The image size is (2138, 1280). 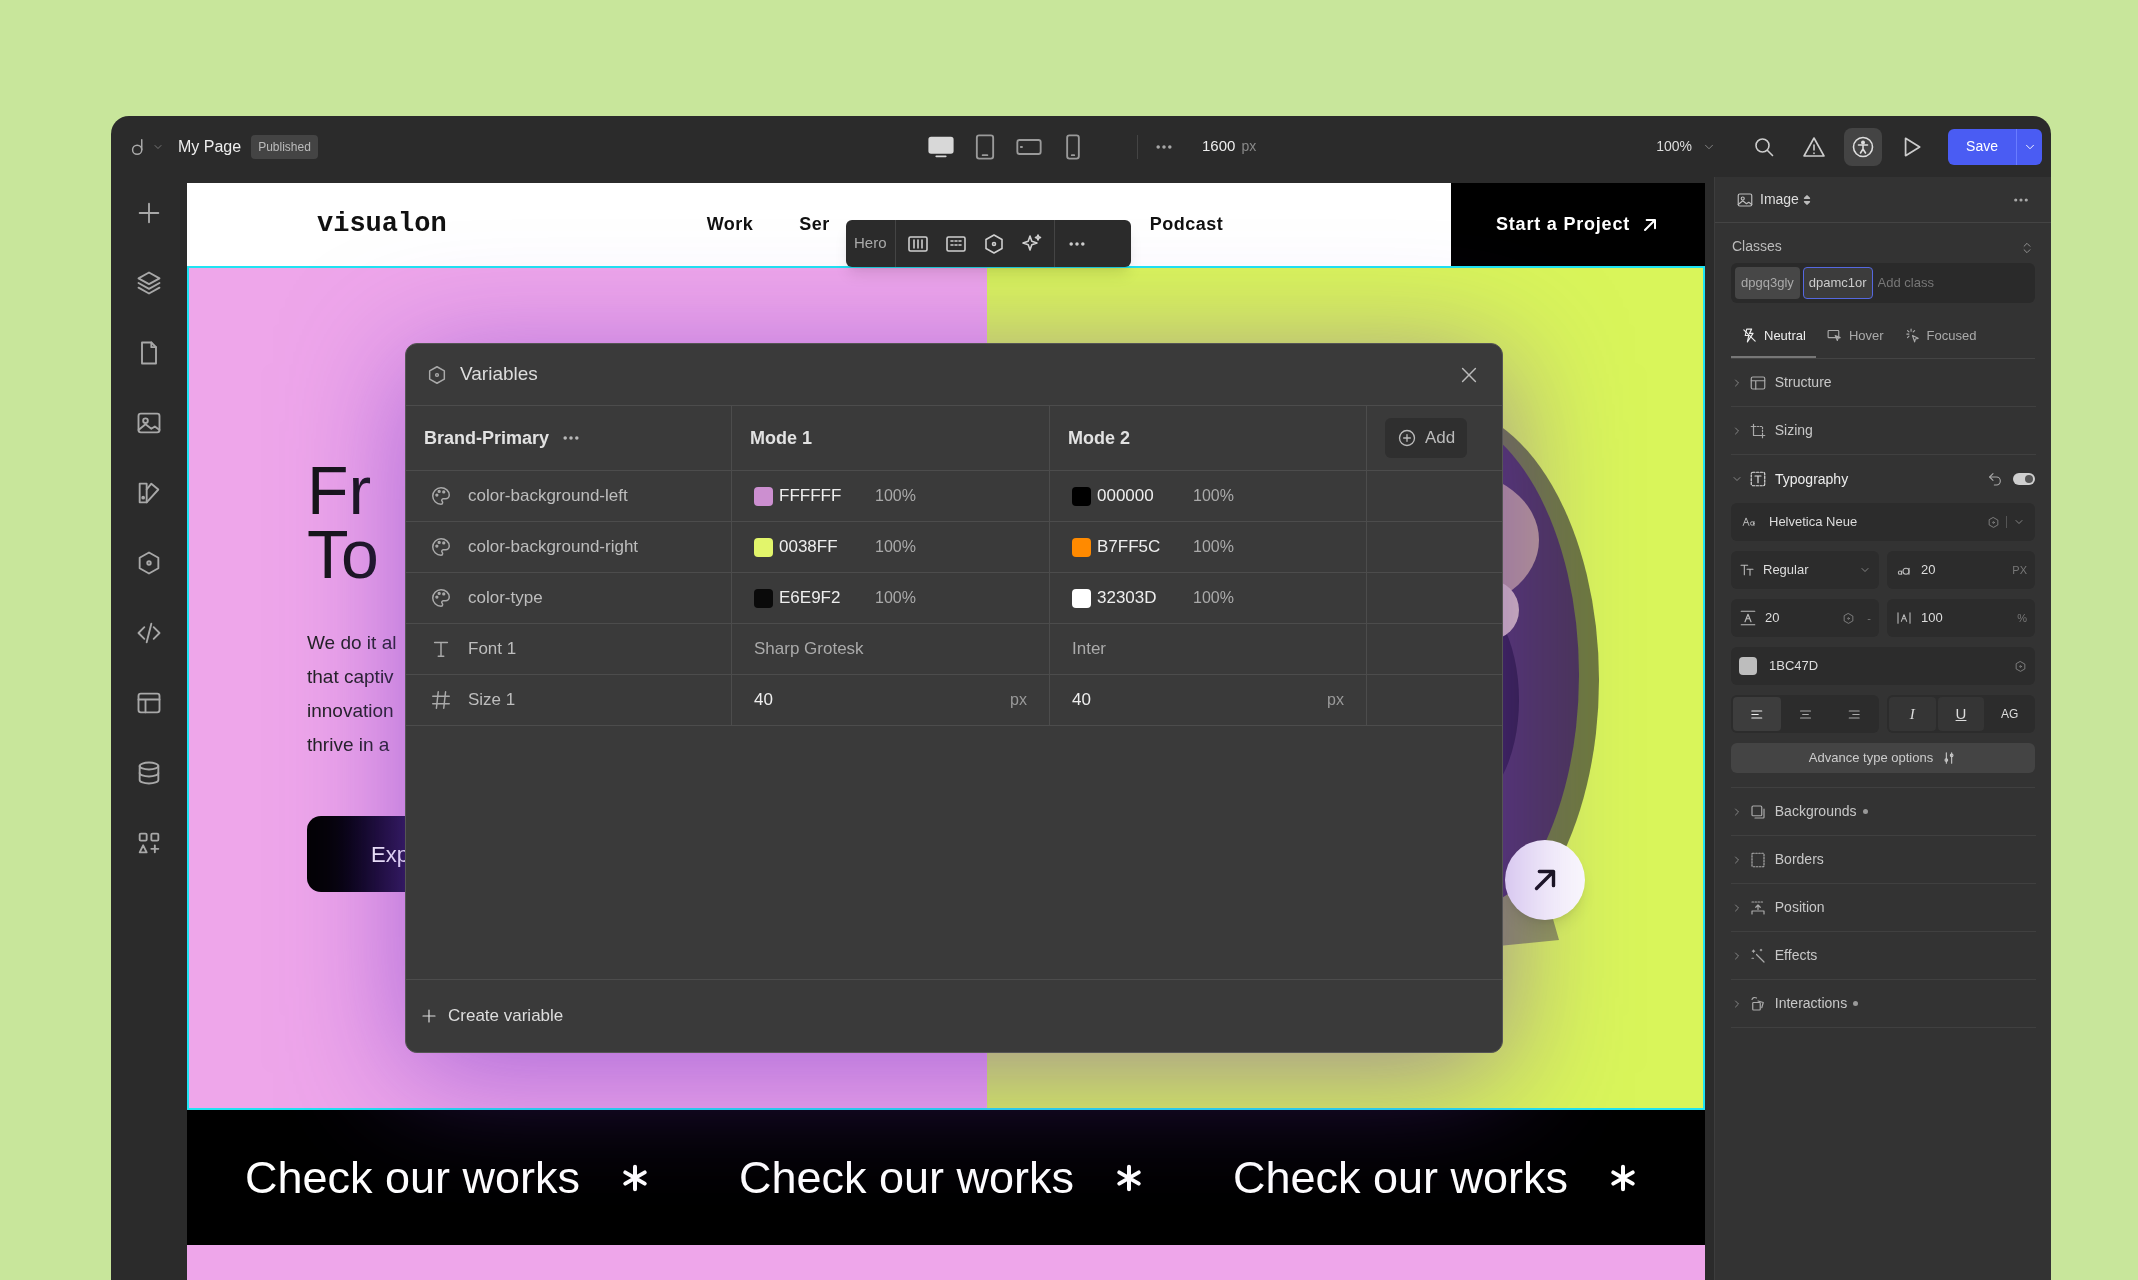 I want to click on state-tab: Hover, so click(x=1854, y=336).